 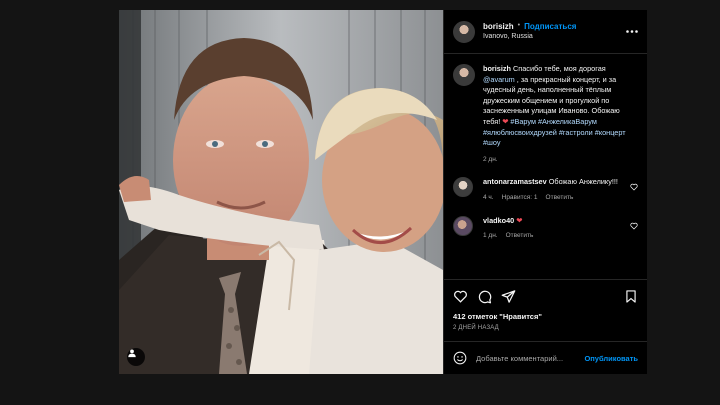 I want to click on comment-age: 1 дн., so click(x=490, y=236).